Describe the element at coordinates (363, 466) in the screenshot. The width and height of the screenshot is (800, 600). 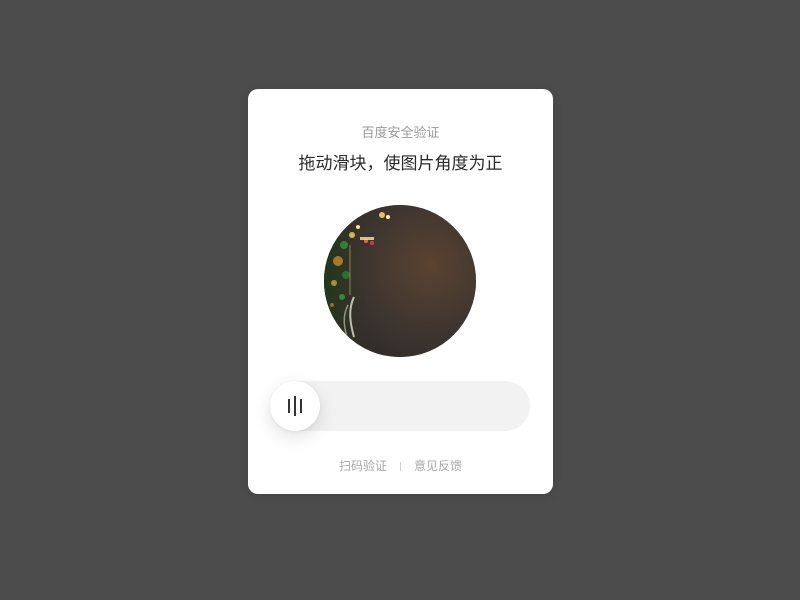
I see `scan-verify-link: 扫码验证` at that location.